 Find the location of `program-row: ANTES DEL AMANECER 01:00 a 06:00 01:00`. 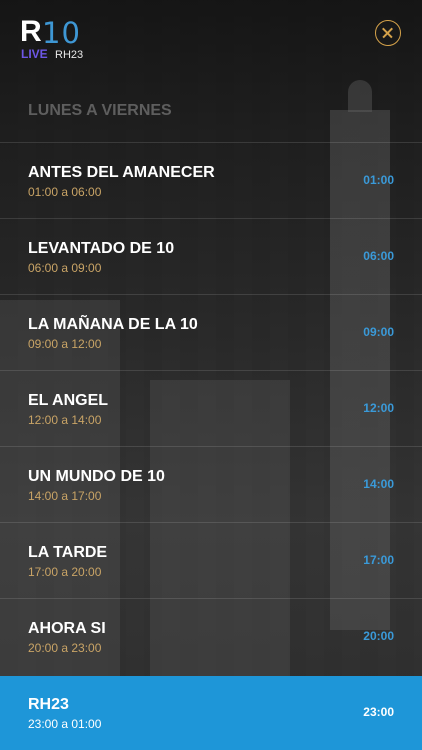

program-row: ANTES DEL AMANECER 01:00 a 06:00 01:00 is located at coordinates (211, 180).